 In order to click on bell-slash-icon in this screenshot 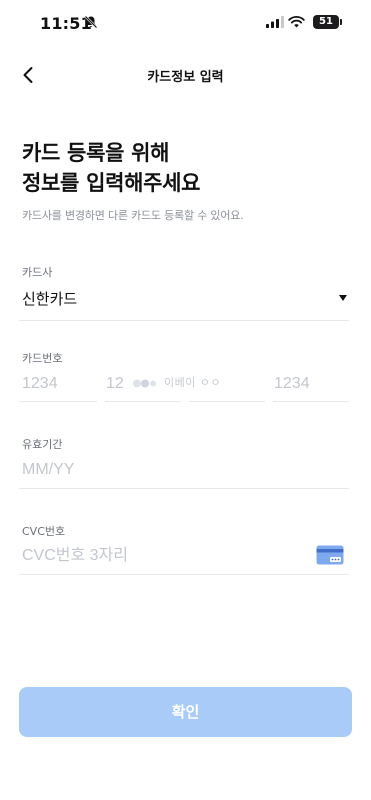, I will do `click(91, 22)`.